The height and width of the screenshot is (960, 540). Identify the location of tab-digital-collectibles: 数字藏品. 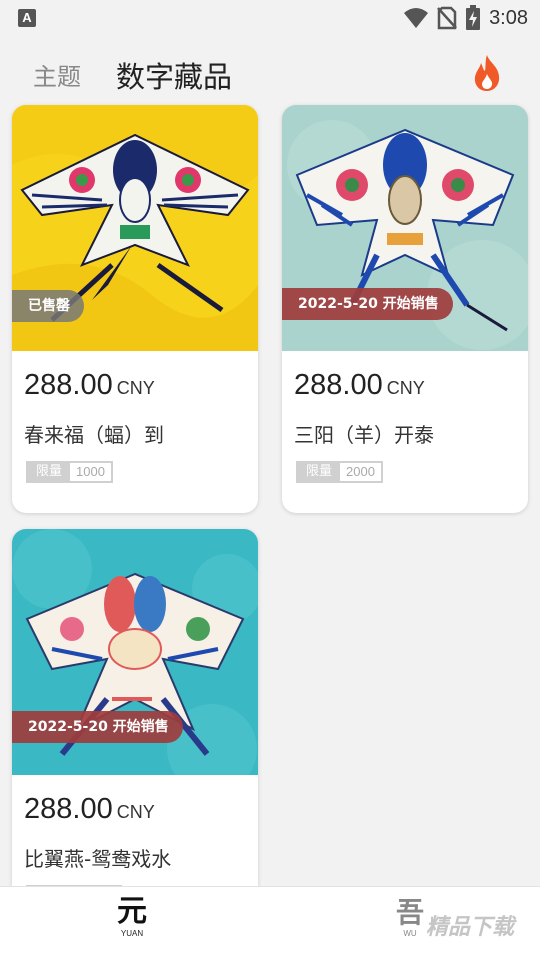
(174, 75).